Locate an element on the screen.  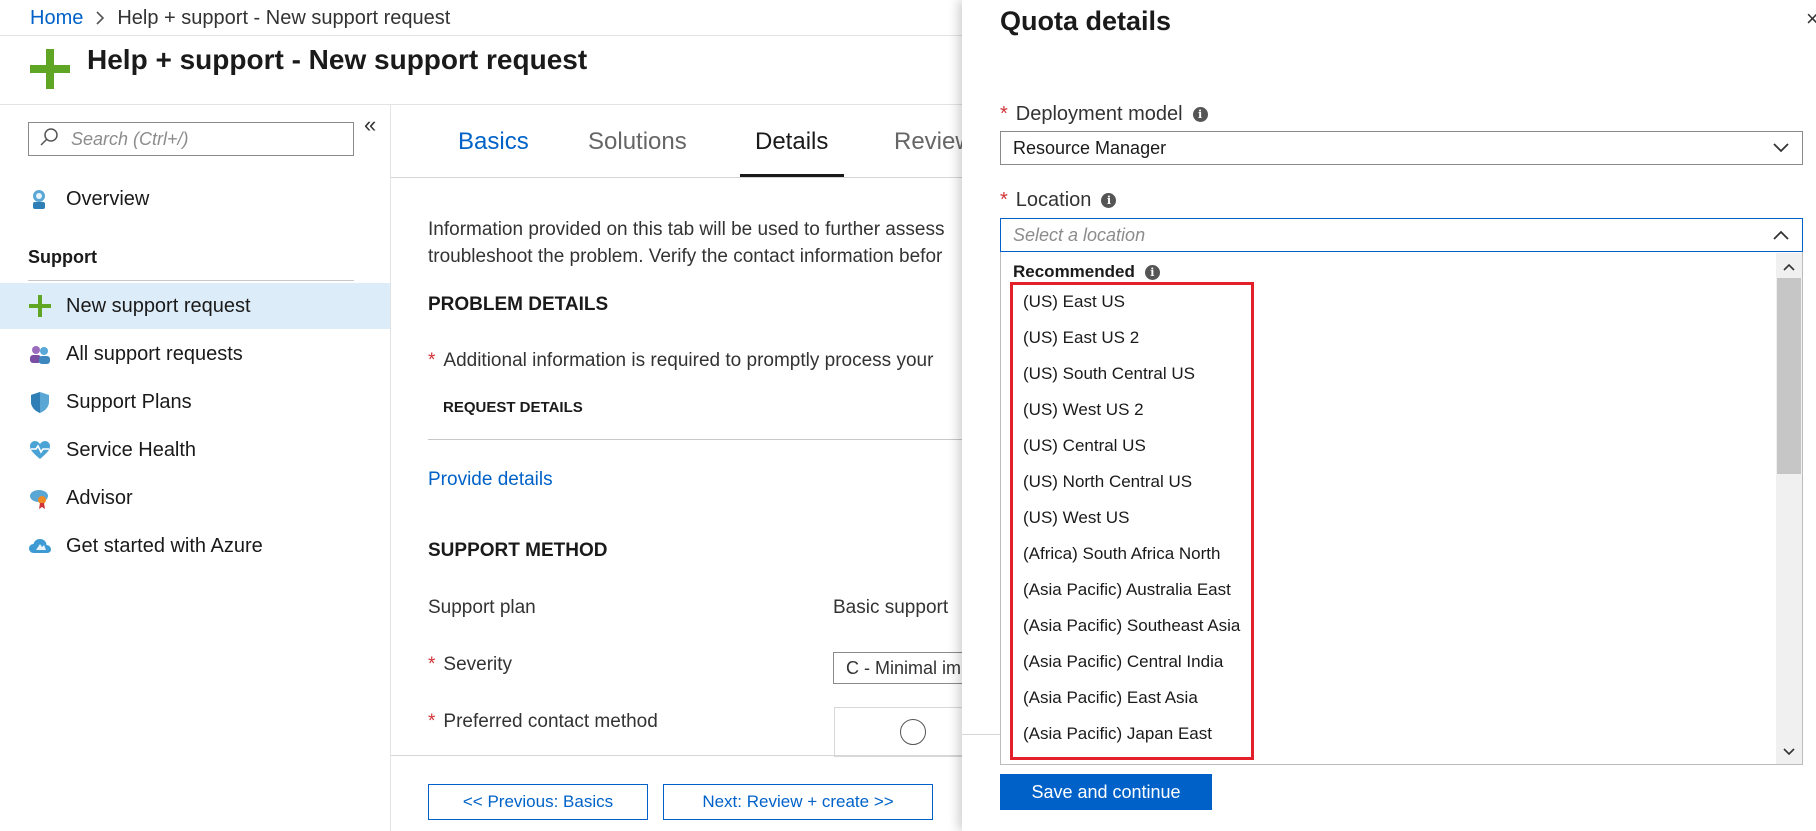
footer-divider is located at coordinates (676, 755).